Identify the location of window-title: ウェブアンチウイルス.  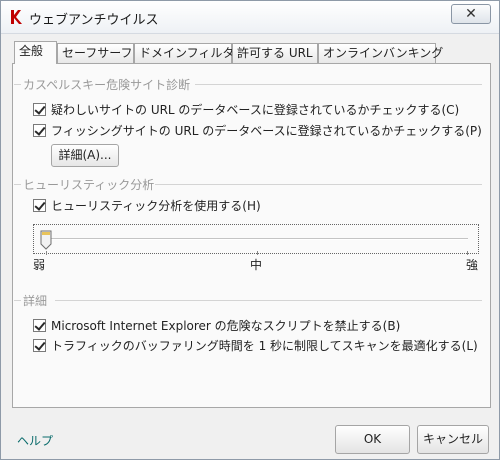
(94, 20).